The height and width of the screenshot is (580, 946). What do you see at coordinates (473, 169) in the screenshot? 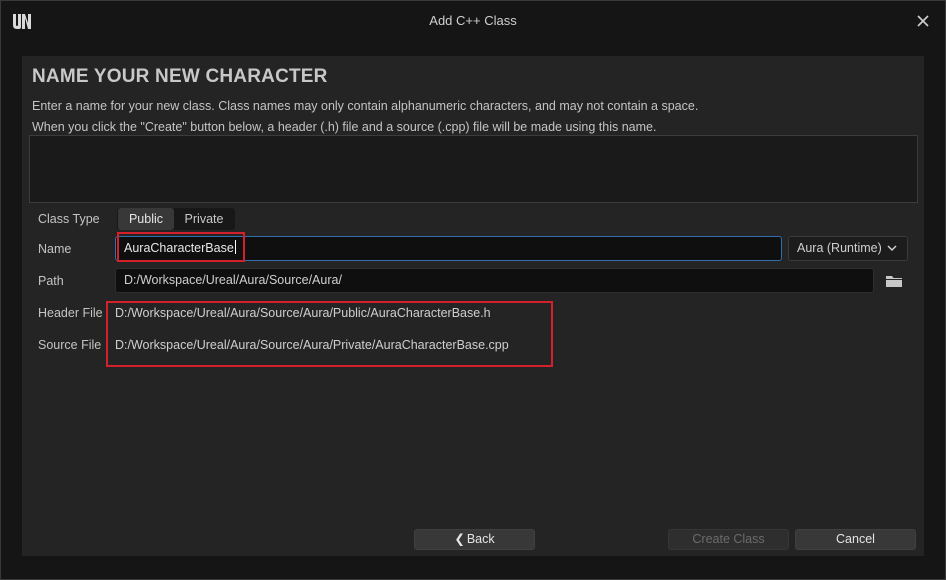
I see `class-description-box` at bounding box center [473, 169].